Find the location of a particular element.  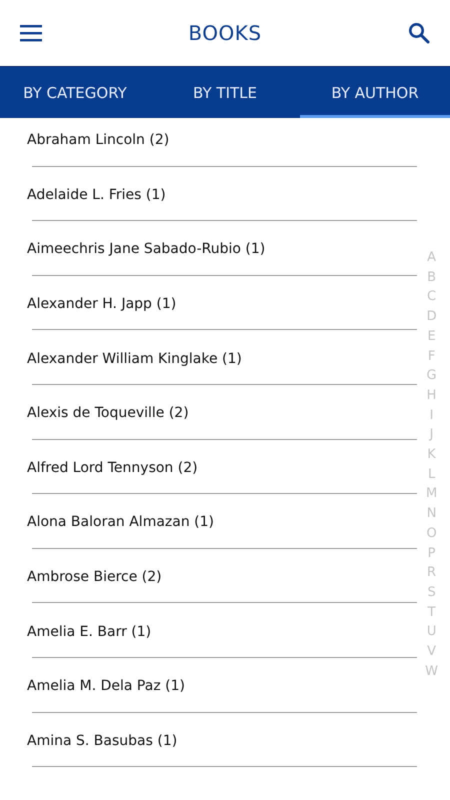

index-letter: T is located at coordinates (432, 612).